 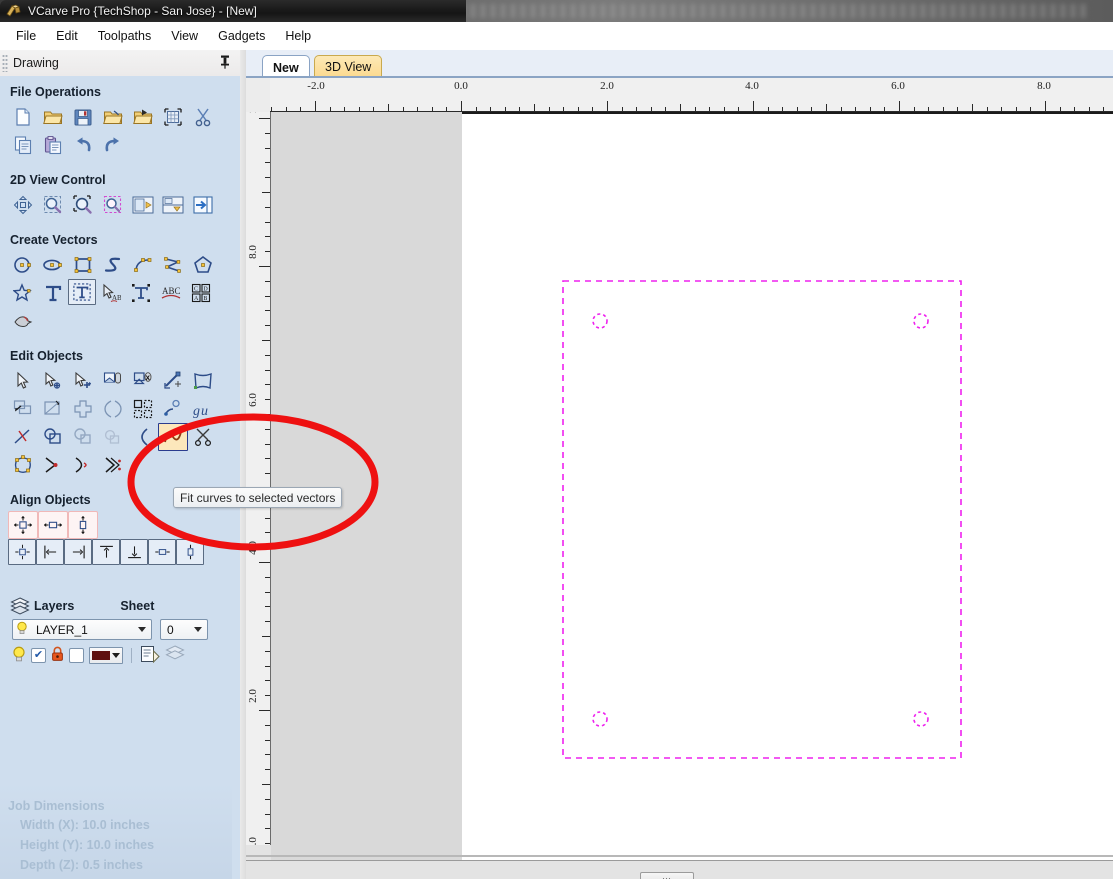 What do you see at coordinates (53, 381) in the screenshot?
I see `node-edit-icon` at bounding box center [53, 381].